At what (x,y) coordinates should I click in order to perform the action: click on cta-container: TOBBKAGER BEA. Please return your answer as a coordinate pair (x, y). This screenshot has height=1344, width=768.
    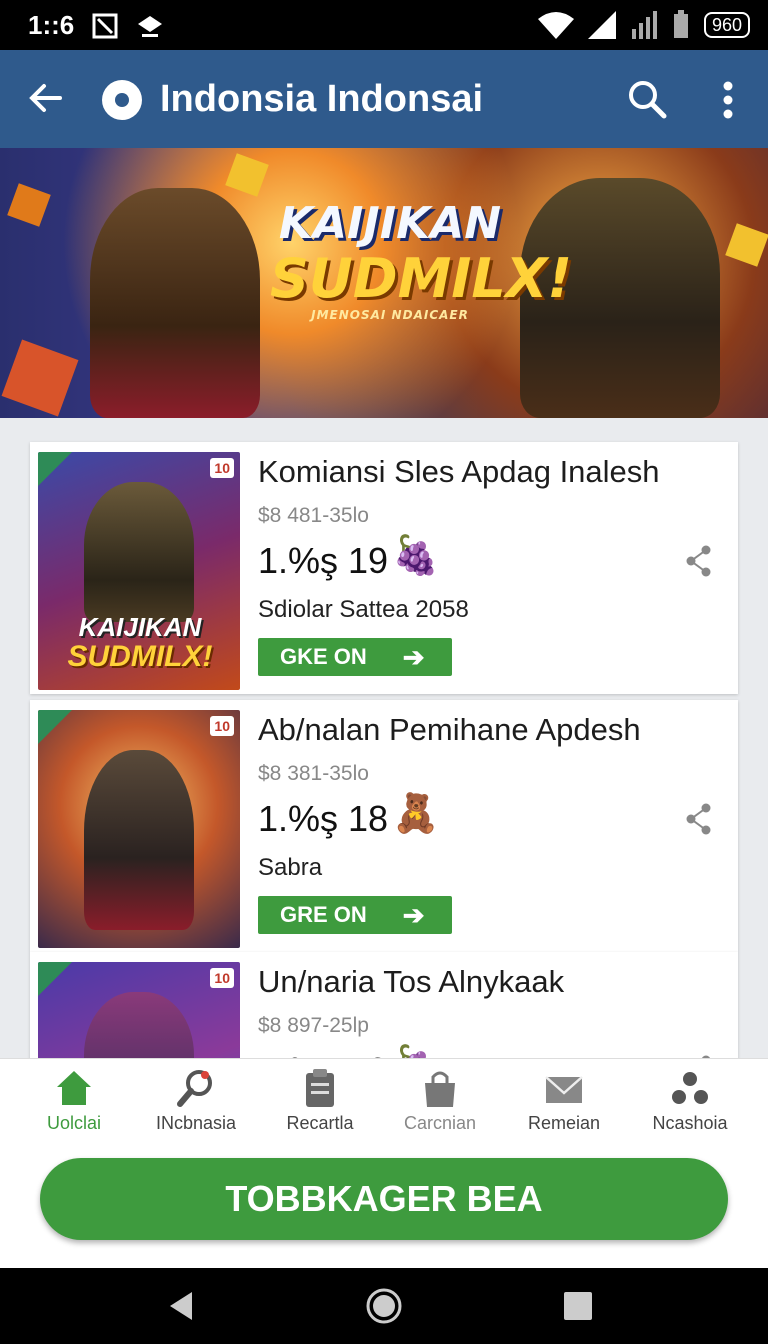
    Looking at the image, I should click on (384, 1208).